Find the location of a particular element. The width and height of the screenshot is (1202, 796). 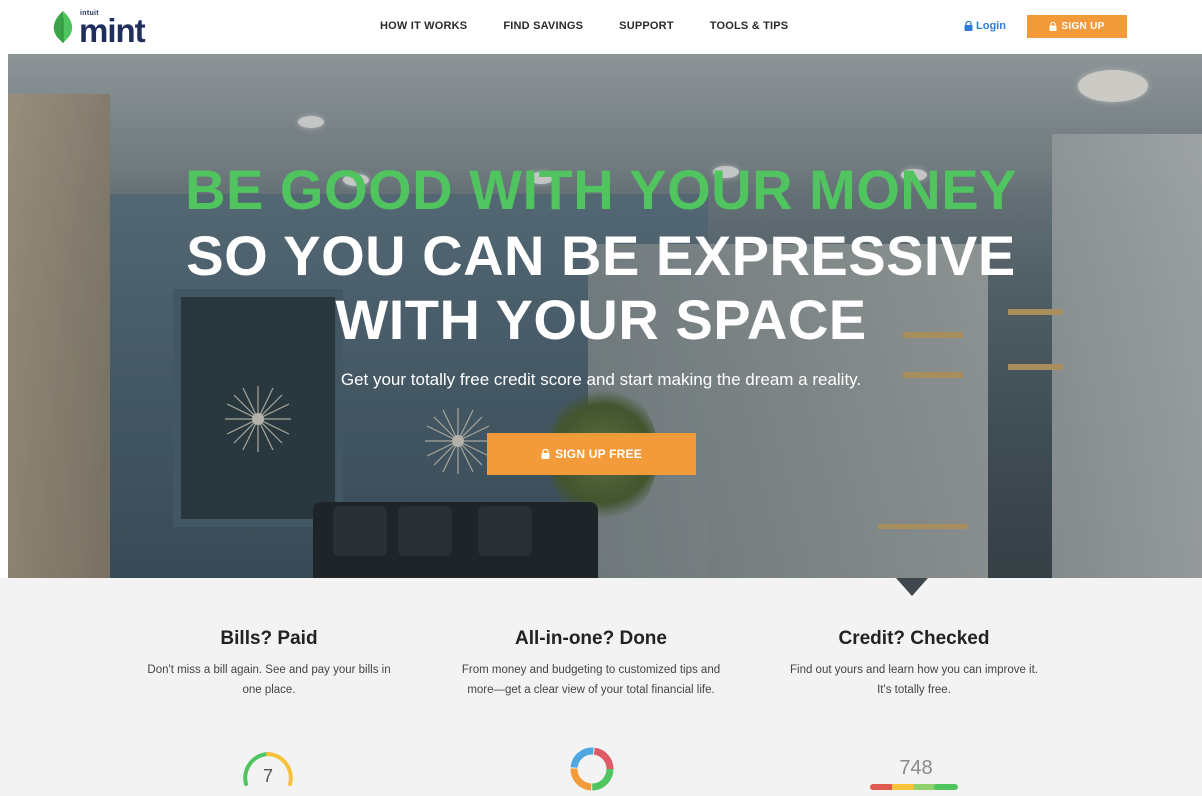

bill-gauge-icon: 7 is located at coordinates (268, 769).